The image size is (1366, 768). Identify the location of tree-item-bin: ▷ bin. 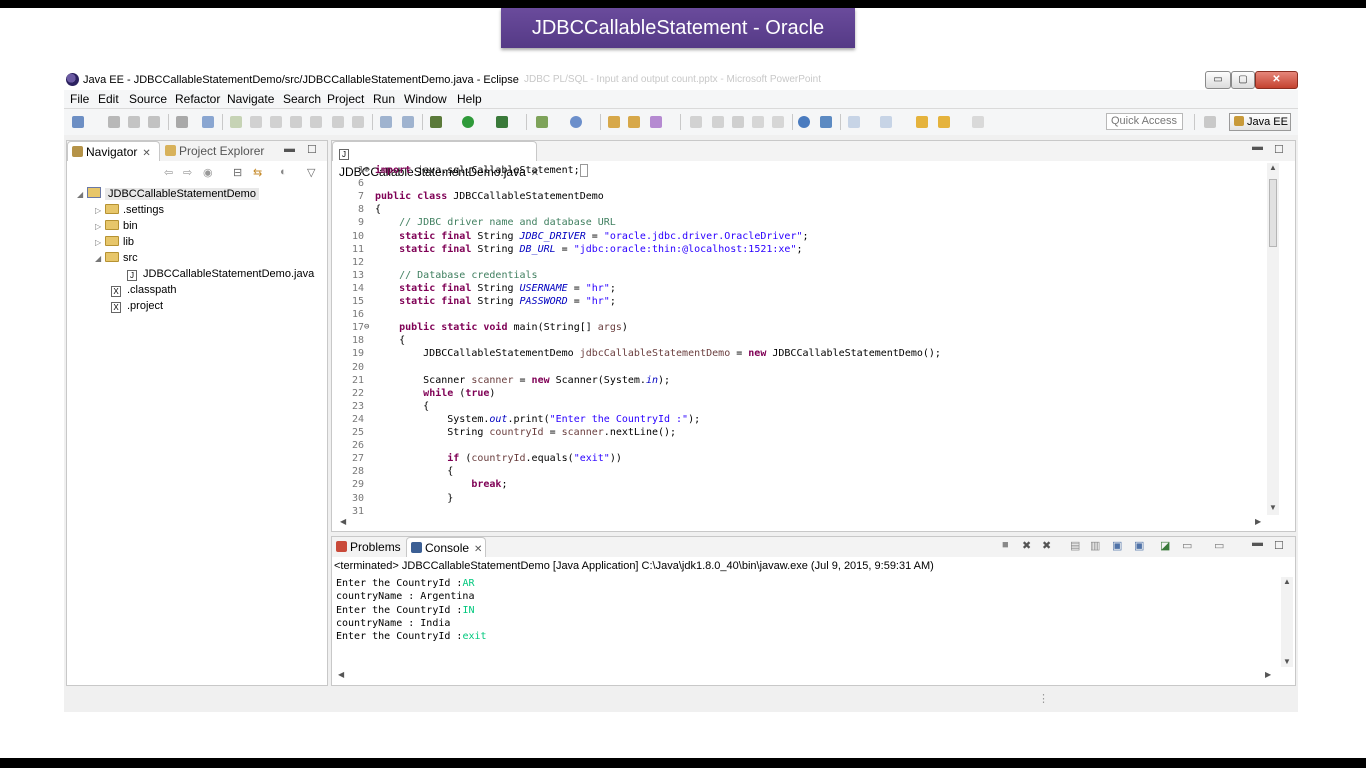
(116, 226).